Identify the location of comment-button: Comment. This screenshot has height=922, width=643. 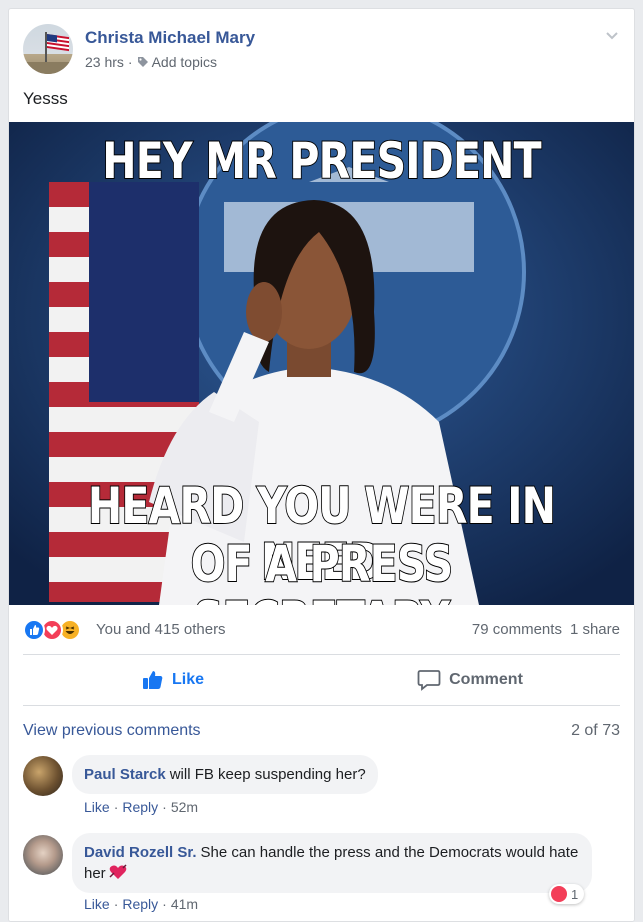
(470, 680).